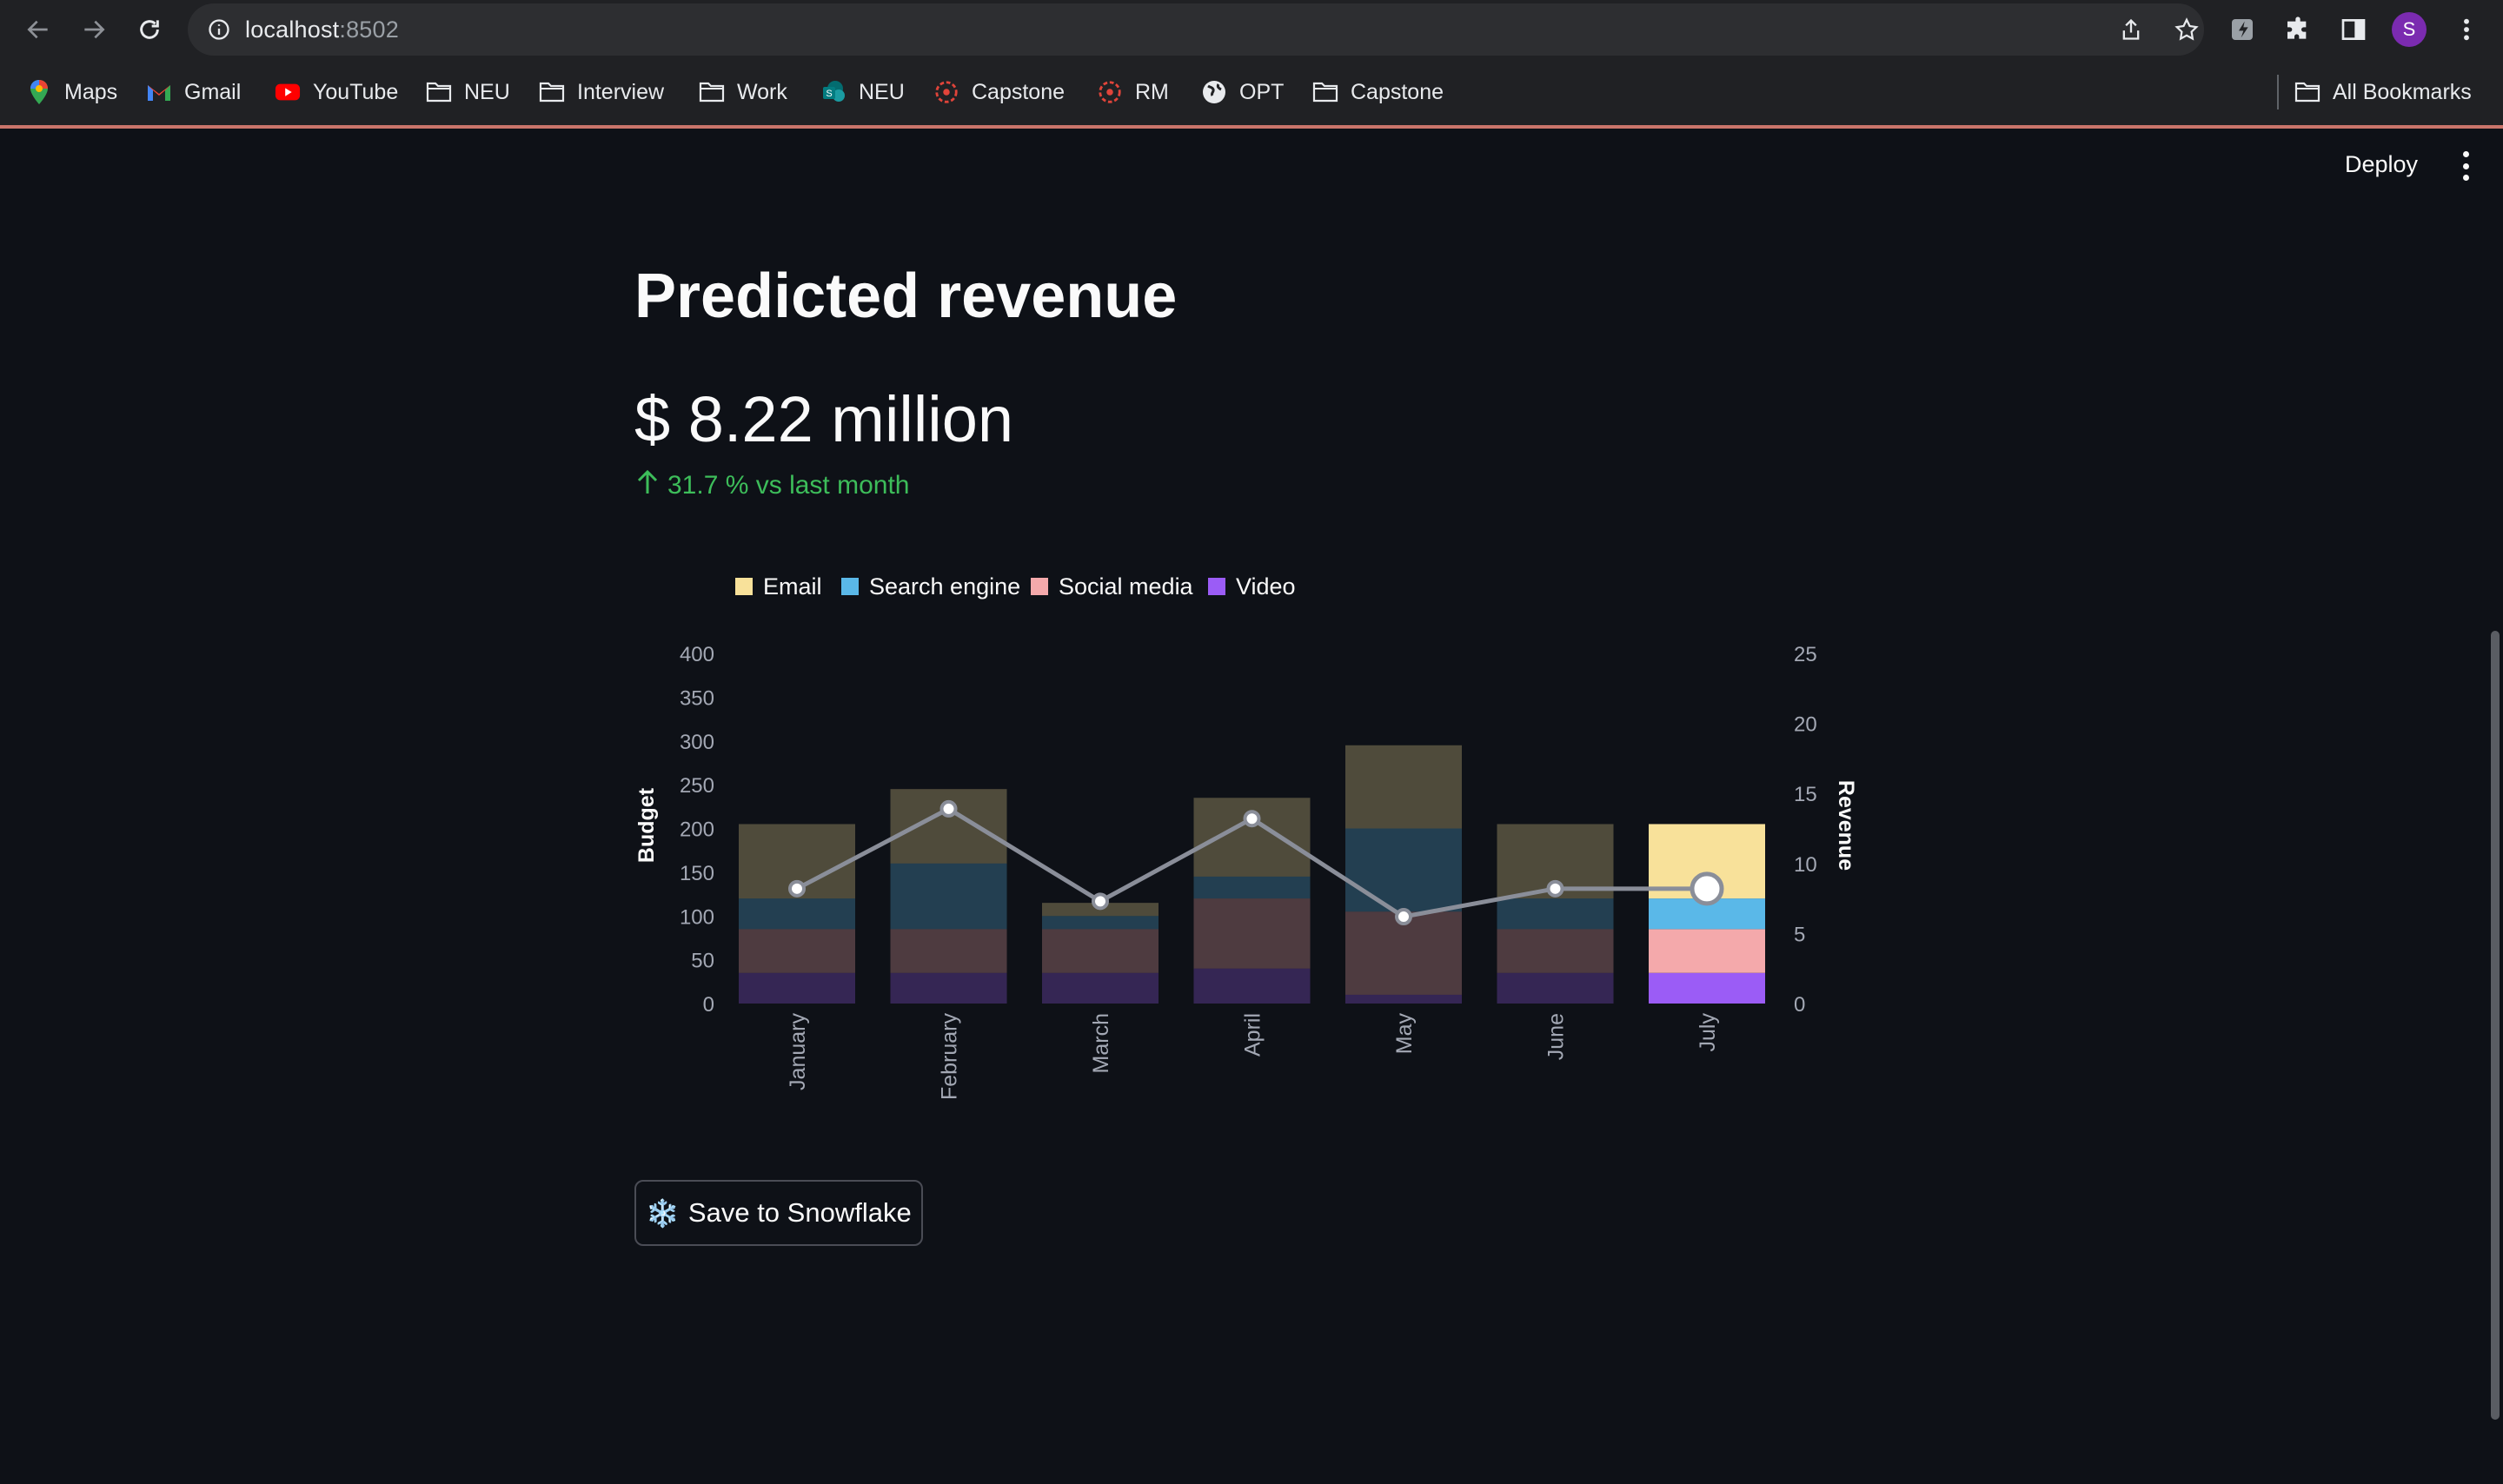 This screenshot has height=1484, width=2503. Describe the element at coordinates (2466, 166) in the screenshot. I see `app-menu-icon` at that location.